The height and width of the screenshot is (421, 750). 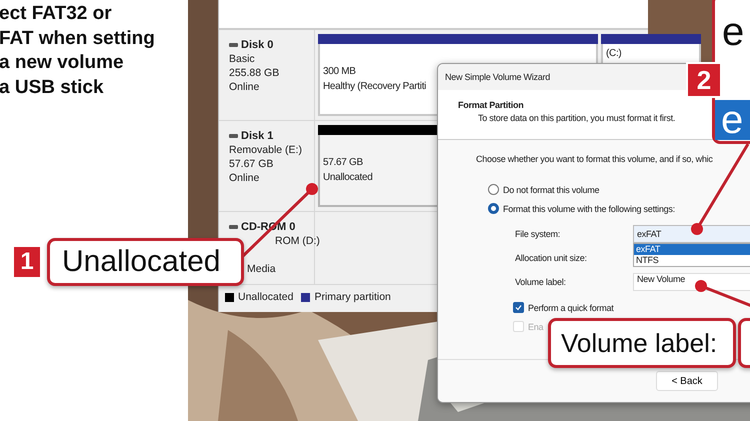 I want to click on legend-label: Primary partition, so click(x=352, y=297).